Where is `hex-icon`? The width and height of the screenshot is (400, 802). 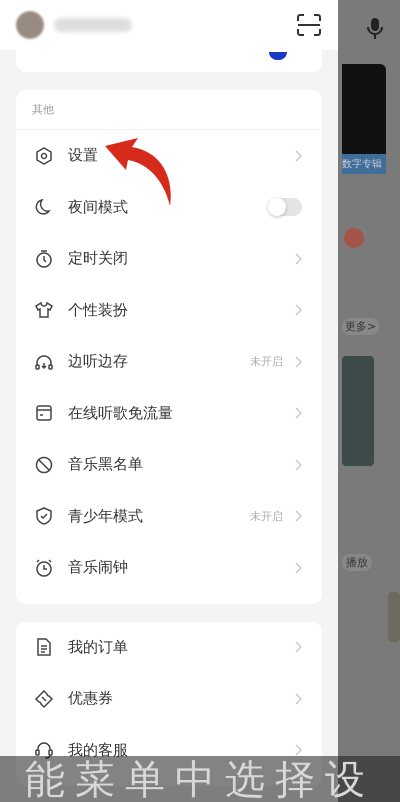
hex-icon is located at coordinates (44, 156).